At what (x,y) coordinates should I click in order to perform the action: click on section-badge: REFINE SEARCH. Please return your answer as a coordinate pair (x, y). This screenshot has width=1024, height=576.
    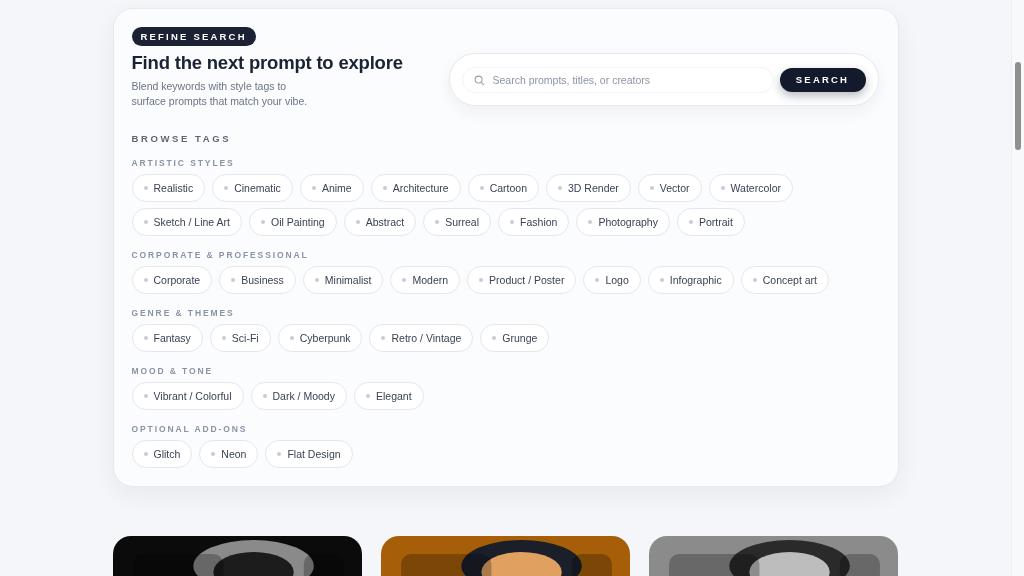
    Looking at the image, I should click on (193, 36).